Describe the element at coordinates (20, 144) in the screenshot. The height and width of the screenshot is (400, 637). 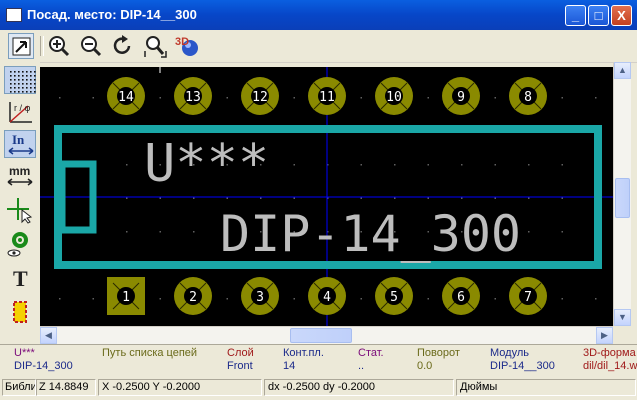
I see `units-inch-button: In` at that location.